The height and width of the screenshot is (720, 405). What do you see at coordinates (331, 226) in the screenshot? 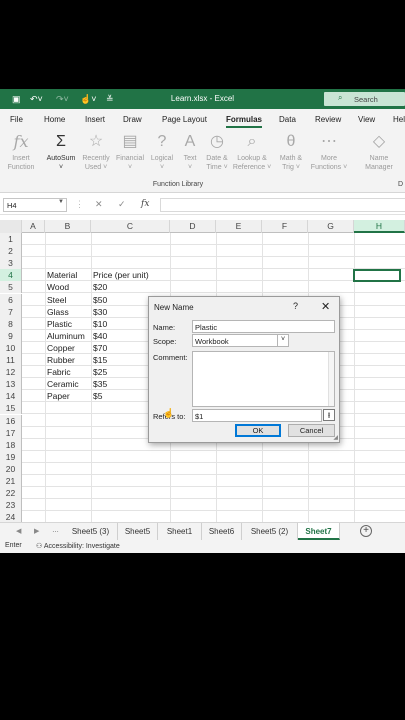
I see `column-header-g: G` at bounding box center [331, 226].